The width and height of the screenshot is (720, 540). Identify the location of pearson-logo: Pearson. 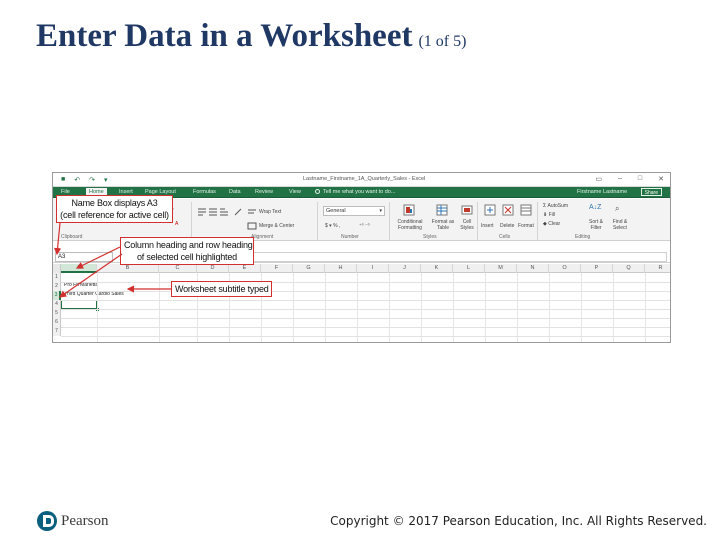
(73, 521).